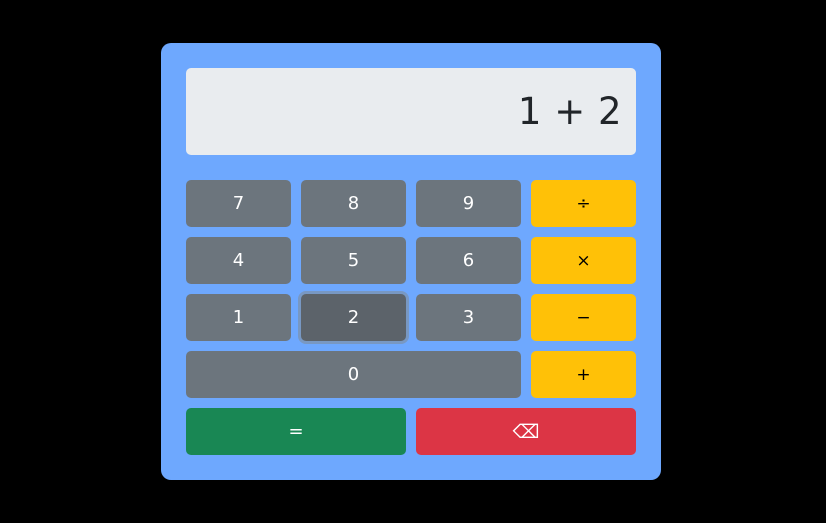 The image size is (826, 523). I want to click on key-5: 5, so click(353, 260).